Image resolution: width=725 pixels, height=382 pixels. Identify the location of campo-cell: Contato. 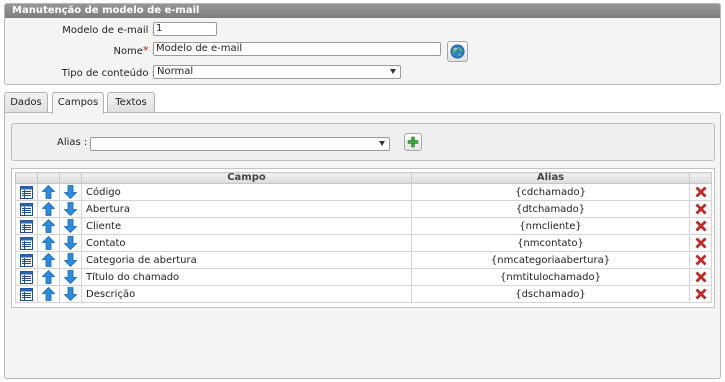
(246, 243).